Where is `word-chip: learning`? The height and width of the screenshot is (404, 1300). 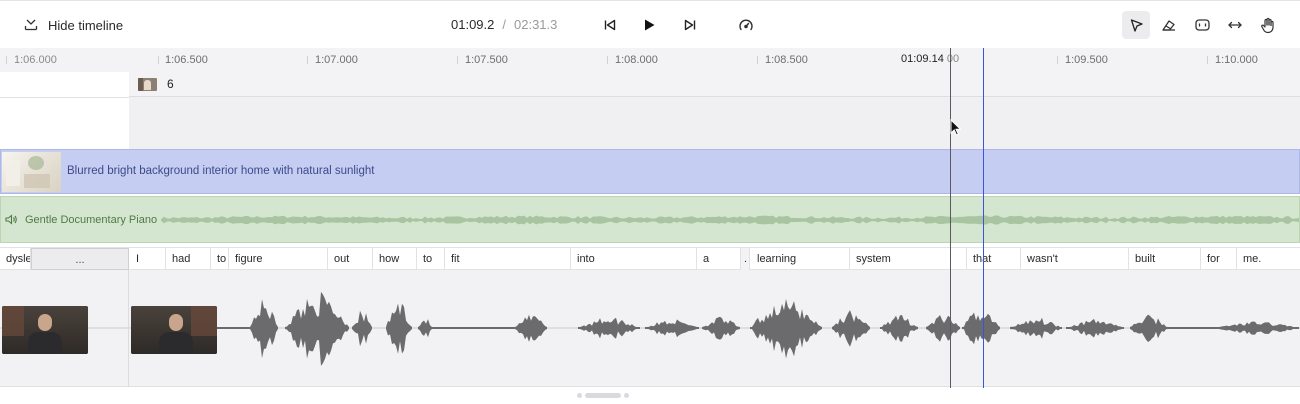
word-chip: learning is located at coordinates (800, 259).